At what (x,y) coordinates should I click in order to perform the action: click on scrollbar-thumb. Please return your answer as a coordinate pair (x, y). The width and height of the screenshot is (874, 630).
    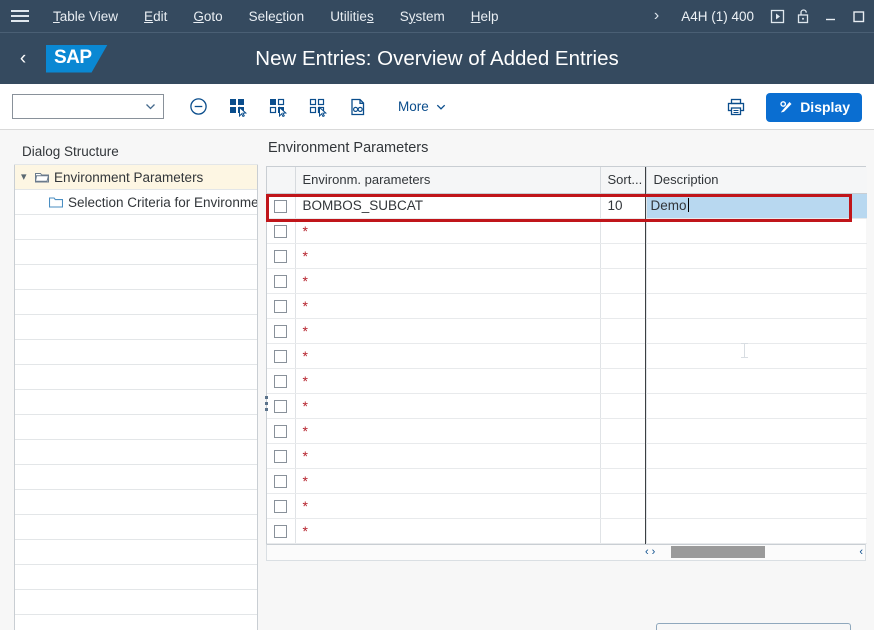
    Looking at the image, I should click on (718, 552).